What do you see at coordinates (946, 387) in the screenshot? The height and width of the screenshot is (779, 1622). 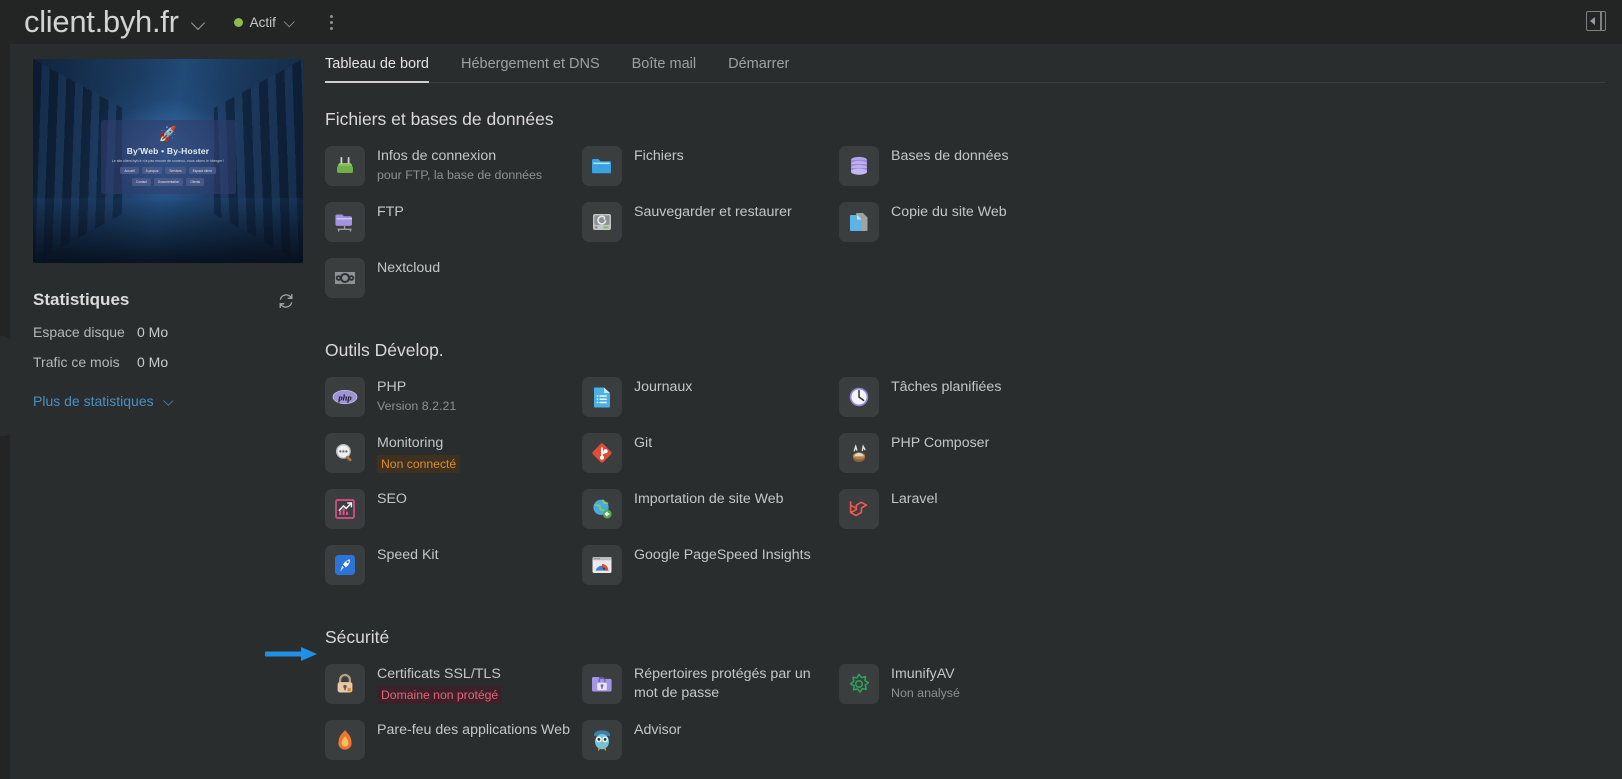 I see `tool-label: Tâches planifiées` at bounding box center [946, 387].